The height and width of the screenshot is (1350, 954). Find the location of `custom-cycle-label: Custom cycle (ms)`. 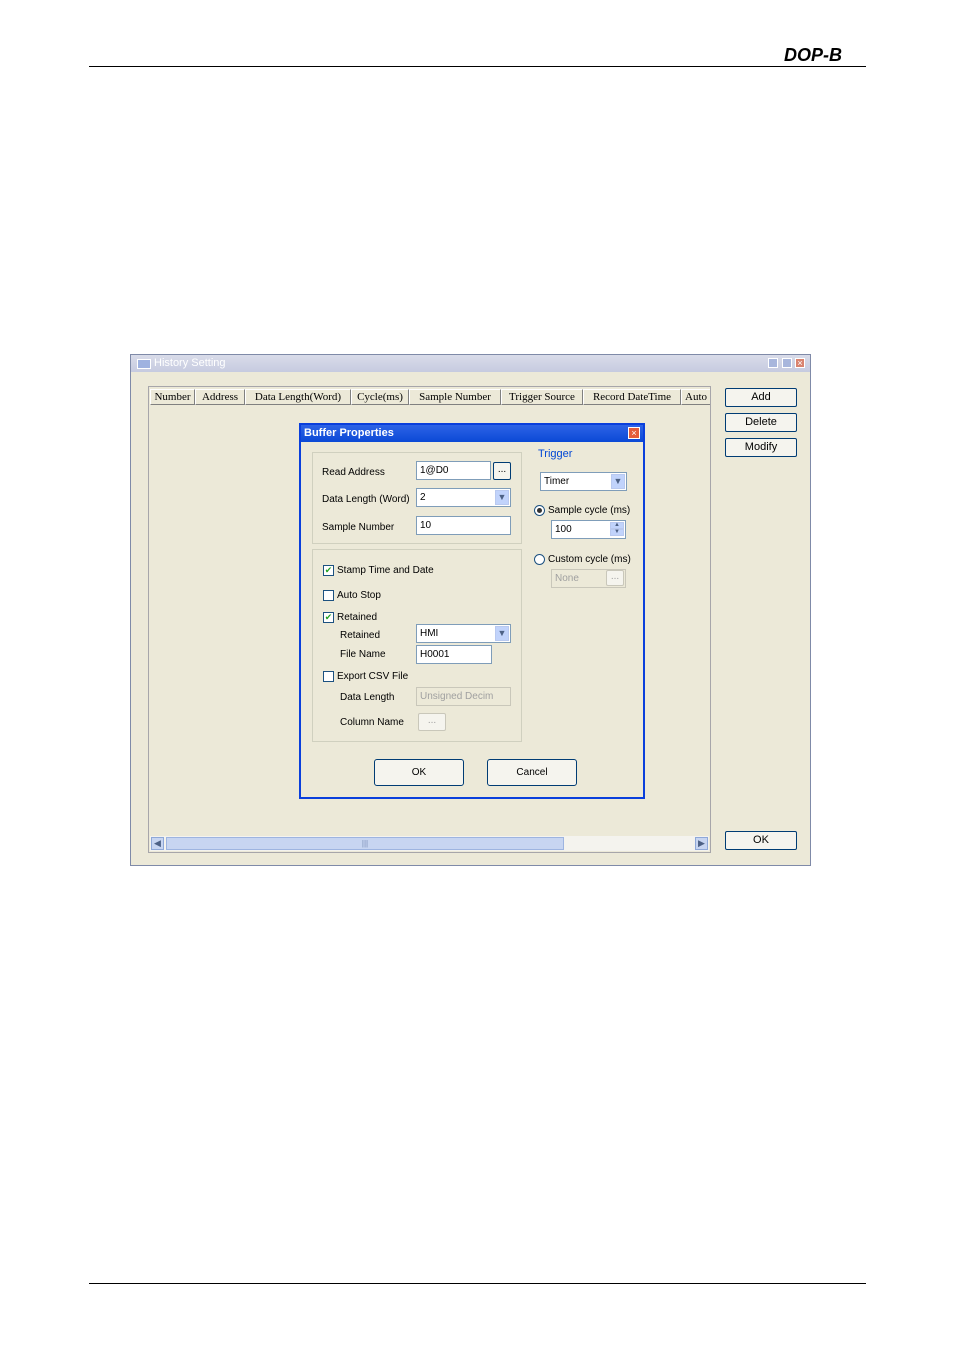

custom-cycle-label: Custom cycle (ms) is located at coordinates (589, 559).